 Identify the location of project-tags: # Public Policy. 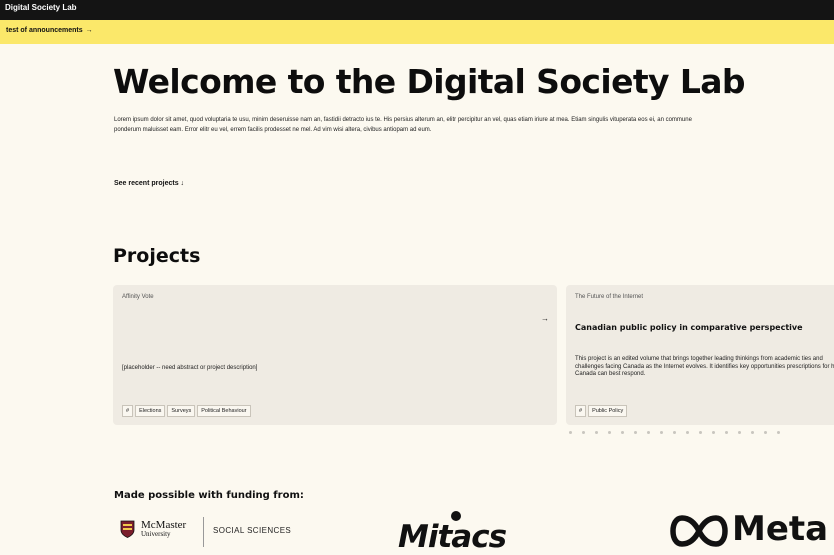
(601, 411).